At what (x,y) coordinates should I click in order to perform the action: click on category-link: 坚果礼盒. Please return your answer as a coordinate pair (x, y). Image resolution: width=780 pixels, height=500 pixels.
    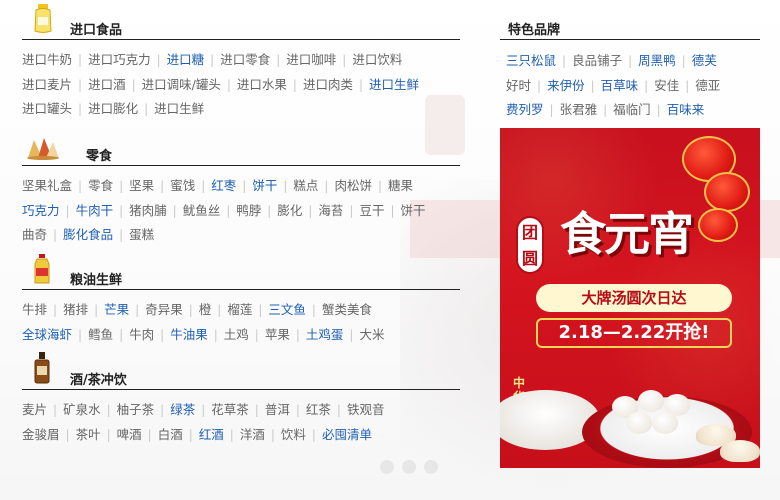
    Looking at the image, I should click on (47, 185).